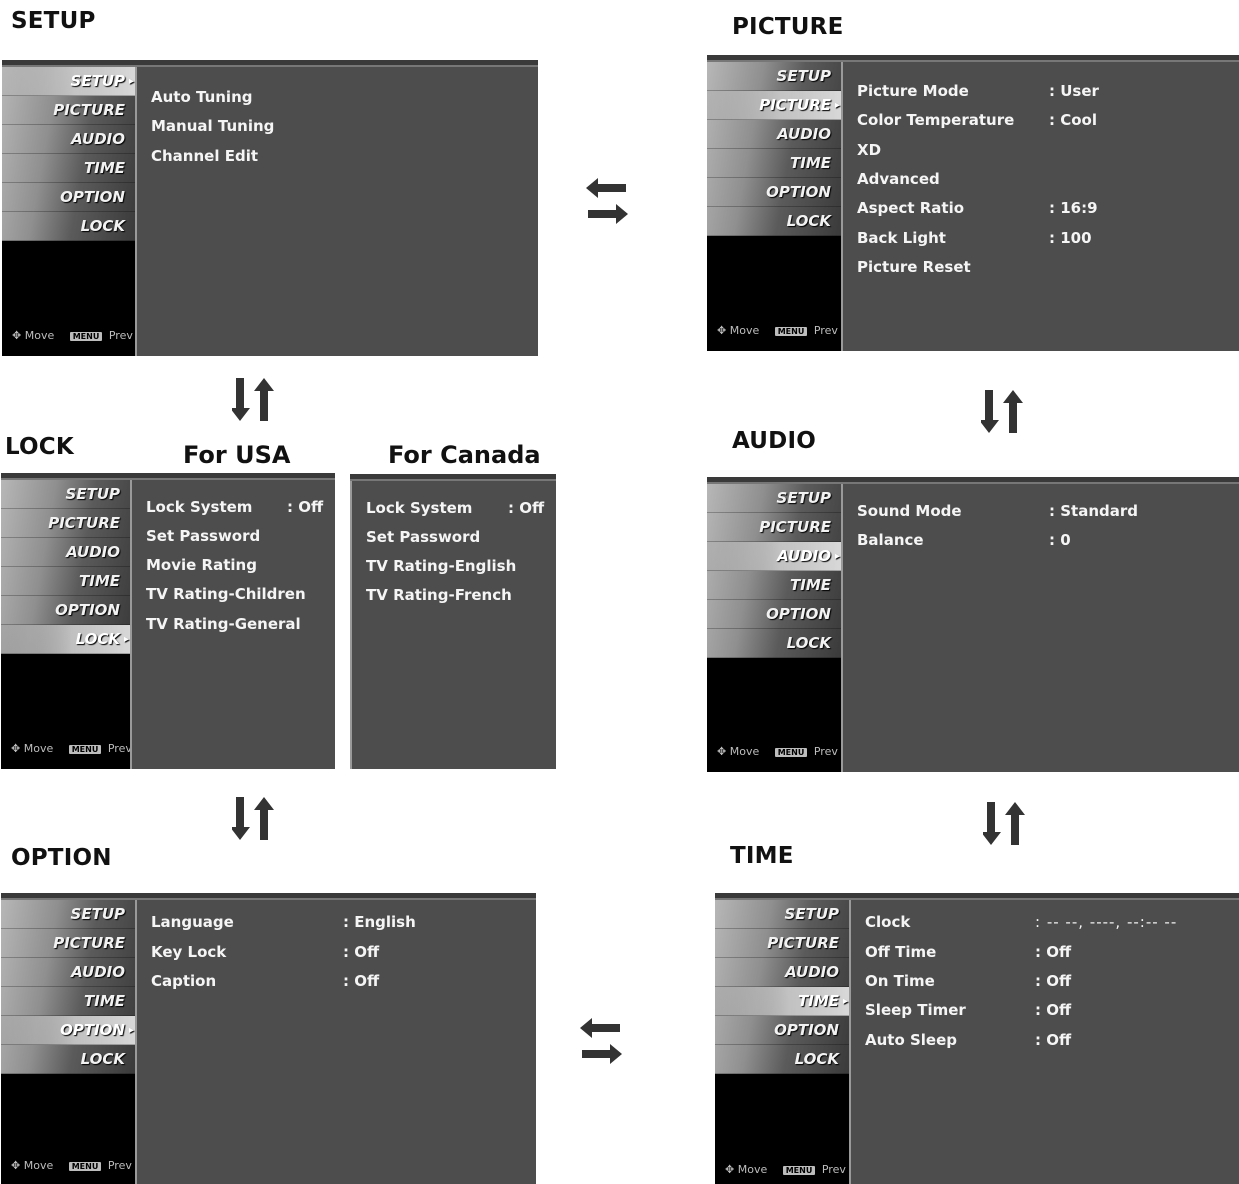 This screenshot has height=1184, width=1239. I want to click on menu-item-channel-edit: Channel Edit, so click(204, 156).